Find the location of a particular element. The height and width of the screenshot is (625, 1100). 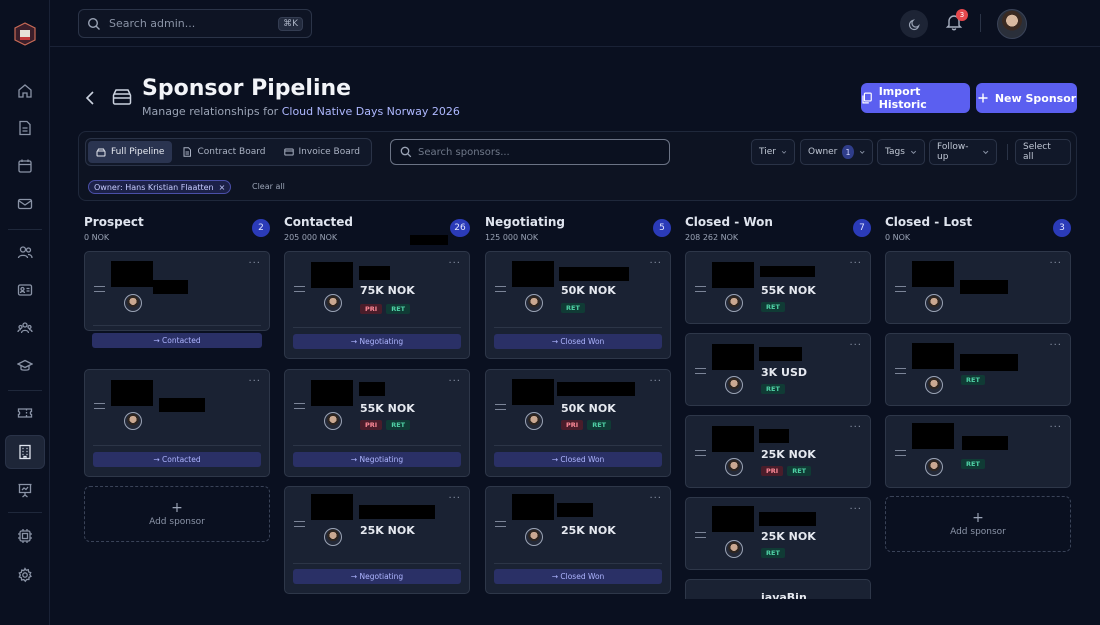

theme-toggle-button is located at coordinates (914, 24).